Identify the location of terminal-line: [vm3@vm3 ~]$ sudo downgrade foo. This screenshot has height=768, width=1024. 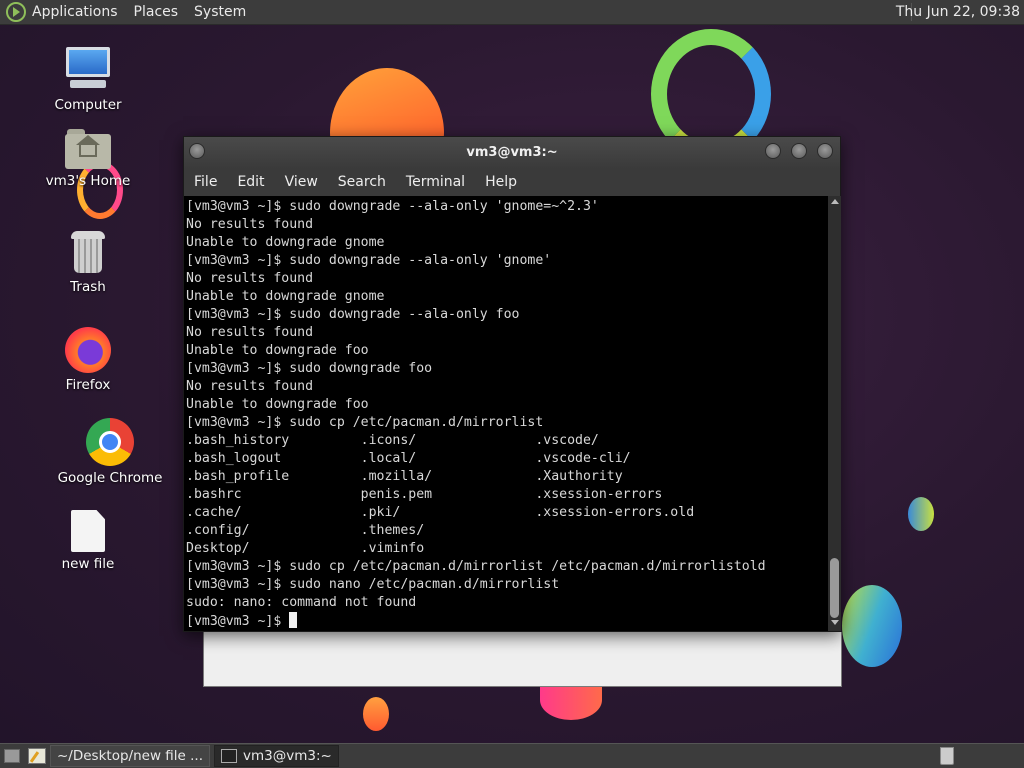
(309, 368).